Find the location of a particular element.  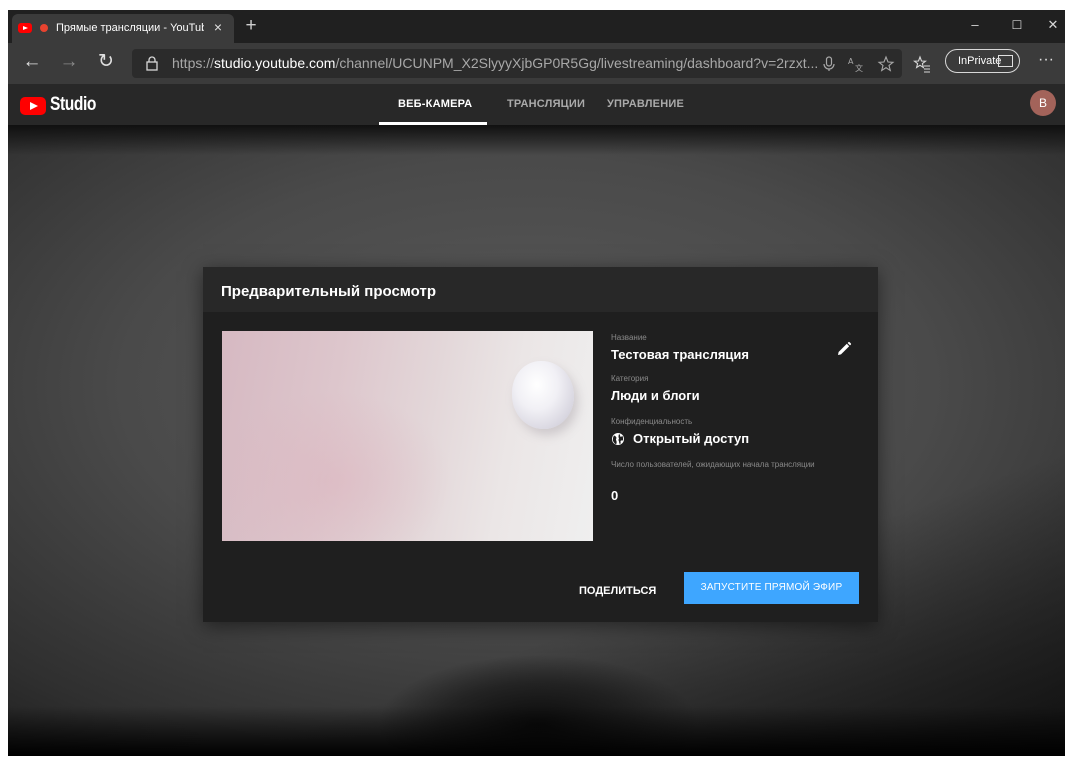

lock-icon is located at coordinates (152, 63).